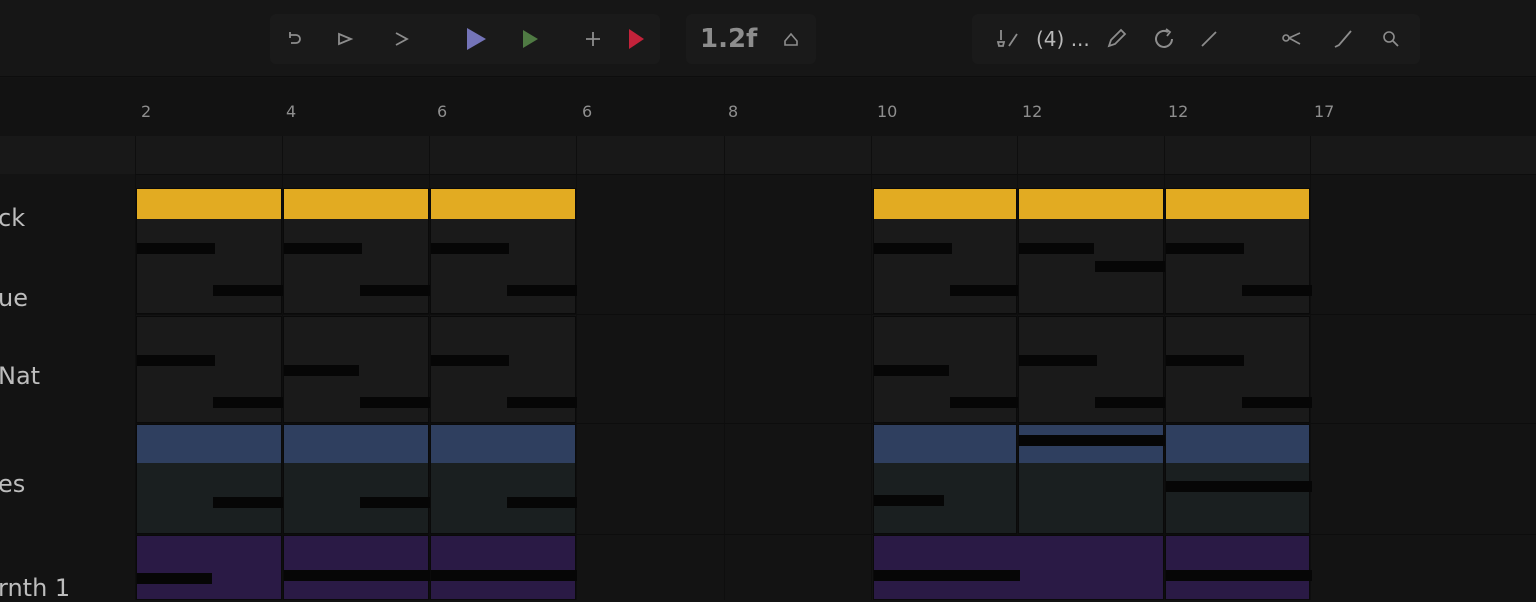  Describe the element at coordinates (530, 39) in the screenshot. I see `play-pattern-icon` at that location.